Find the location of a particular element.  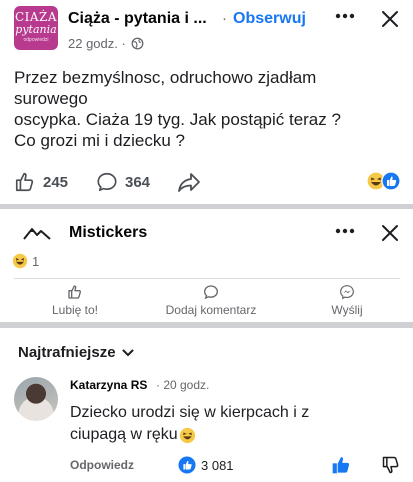

mistickers-name: Mistickers is located at coordinates (108, 233).